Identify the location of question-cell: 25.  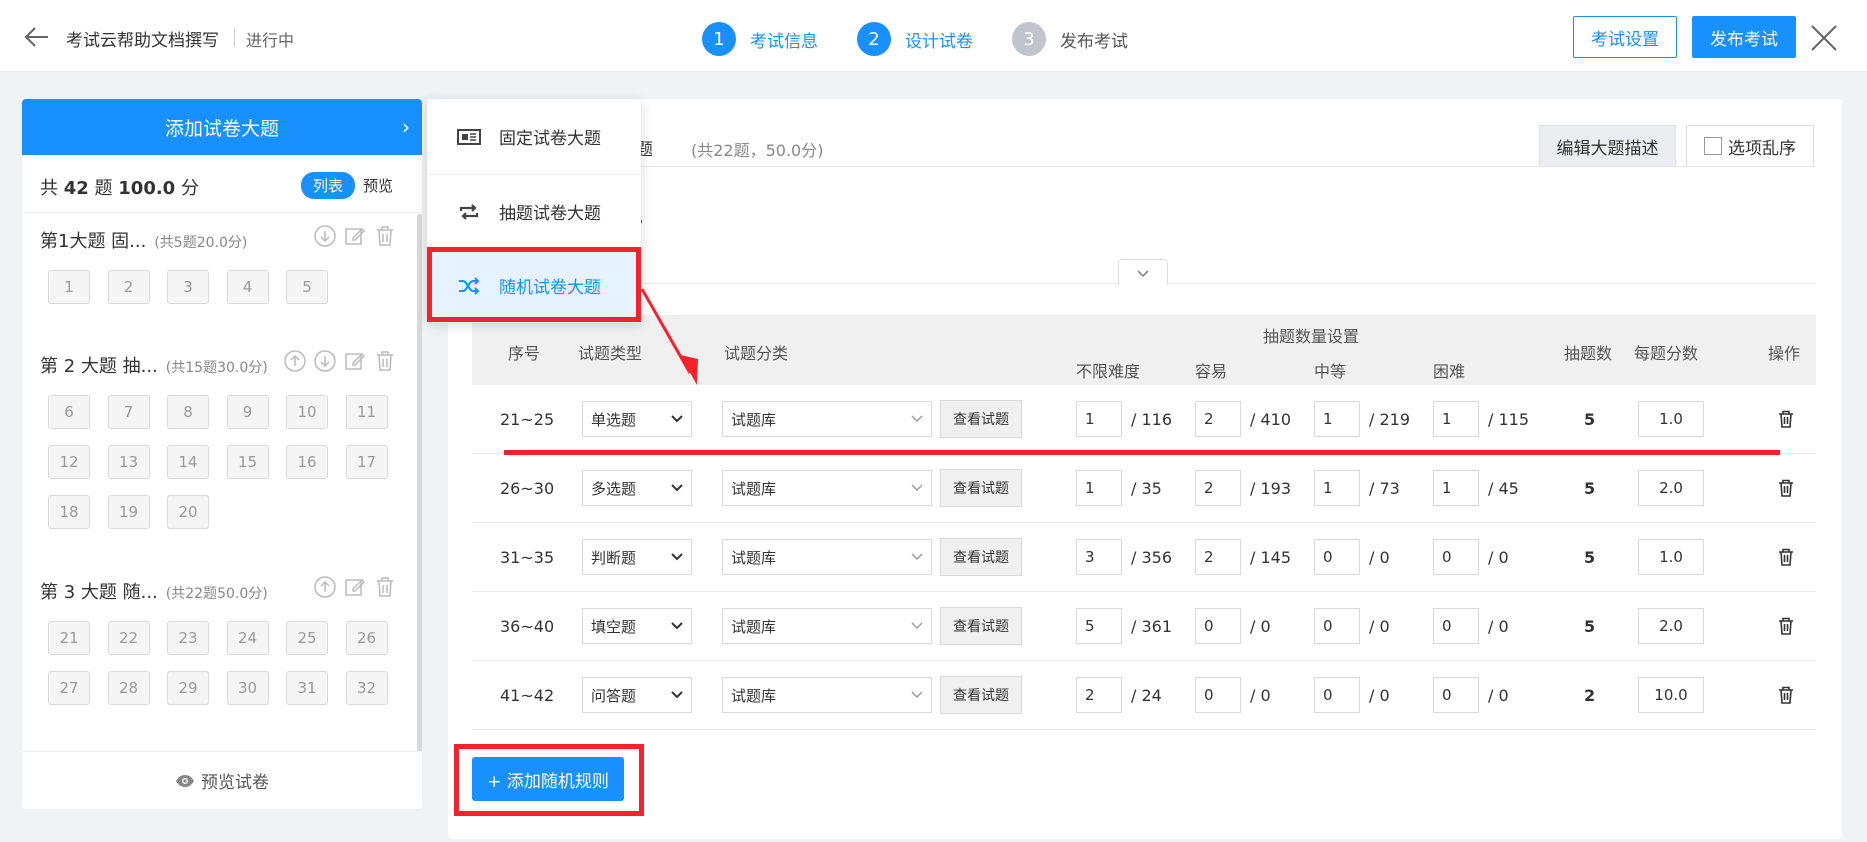
(307, 638).